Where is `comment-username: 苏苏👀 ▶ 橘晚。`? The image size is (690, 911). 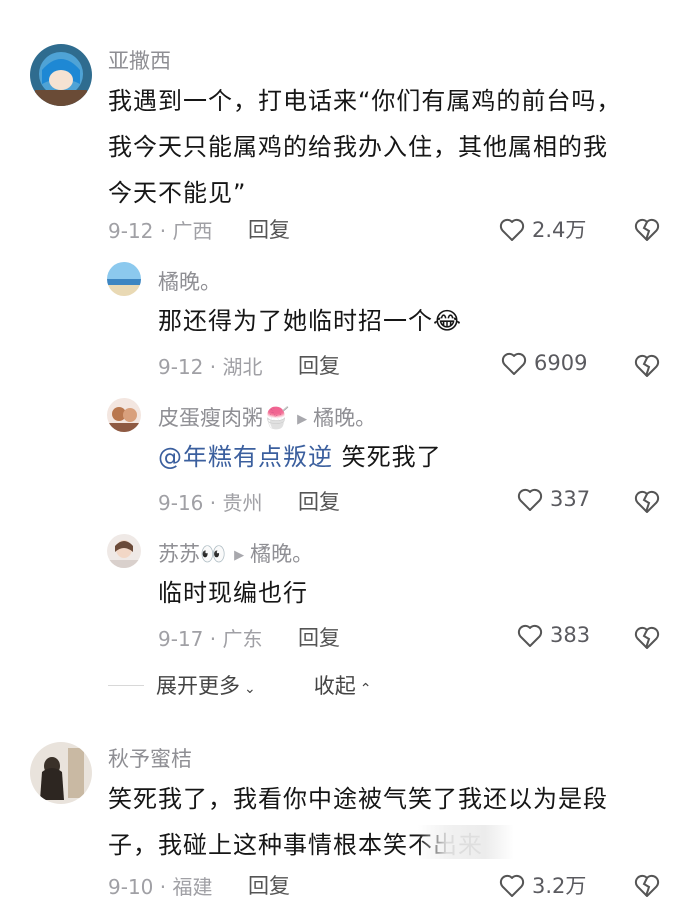
comment-username: 苏苏👀 ▶ 橘晚。 is located at coordinates (235, 553).